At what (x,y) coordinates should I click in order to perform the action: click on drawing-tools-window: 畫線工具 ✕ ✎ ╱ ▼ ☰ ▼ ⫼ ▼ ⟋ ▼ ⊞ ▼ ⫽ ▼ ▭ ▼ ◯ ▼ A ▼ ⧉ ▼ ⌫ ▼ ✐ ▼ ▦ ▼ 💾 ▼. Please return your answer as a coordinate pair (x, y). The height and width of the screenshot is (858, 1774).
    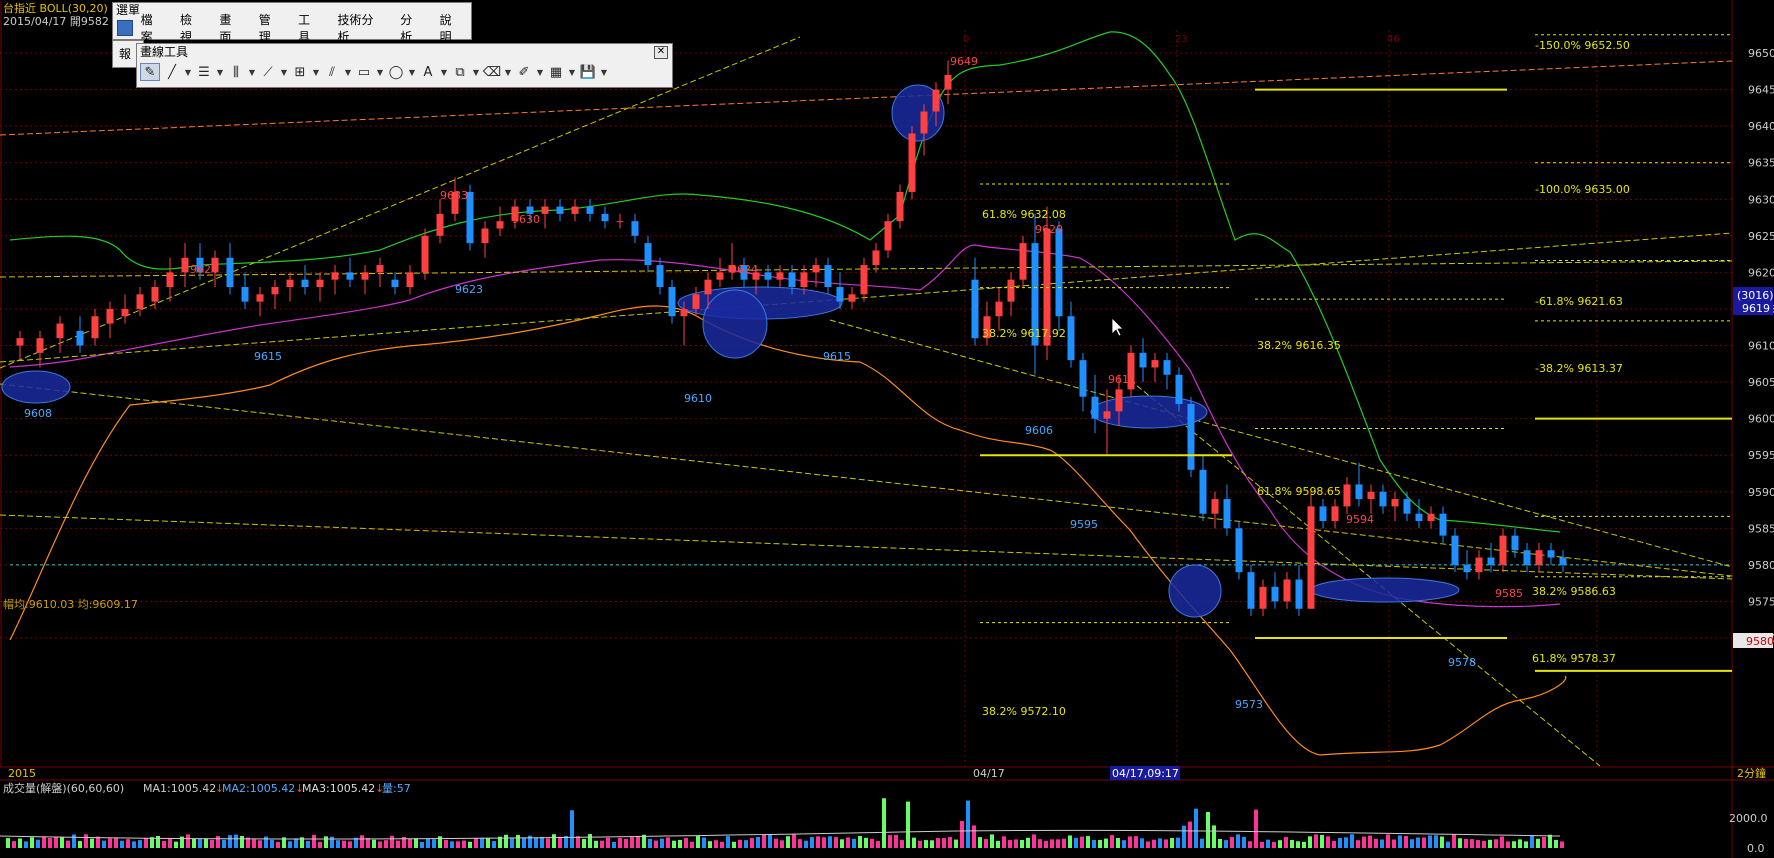
    Looking at the image, I should click on (404, 65).